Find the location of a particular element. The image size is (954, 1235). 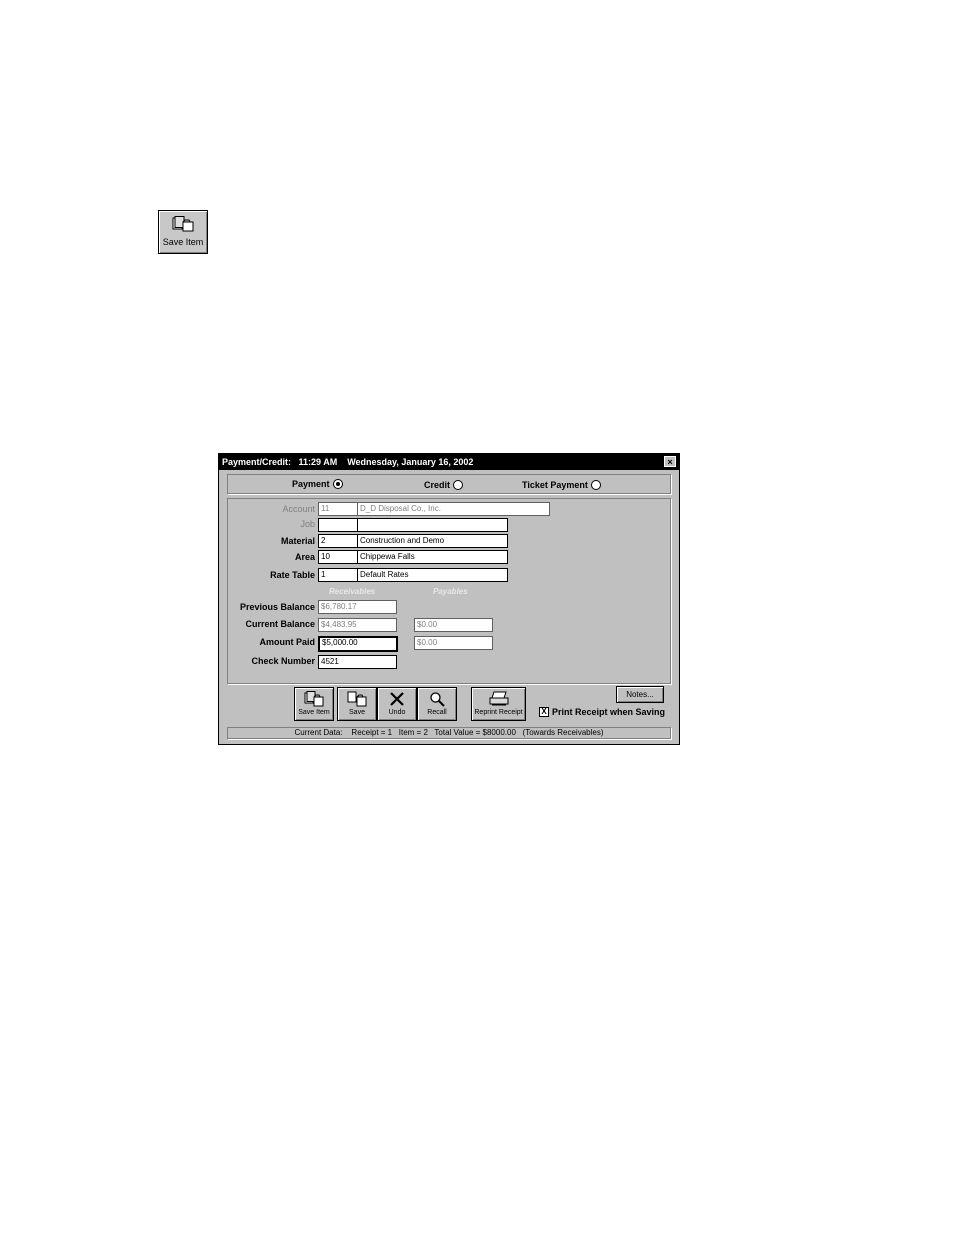

radio-payment: Payment is located at coordinates (317, 484).